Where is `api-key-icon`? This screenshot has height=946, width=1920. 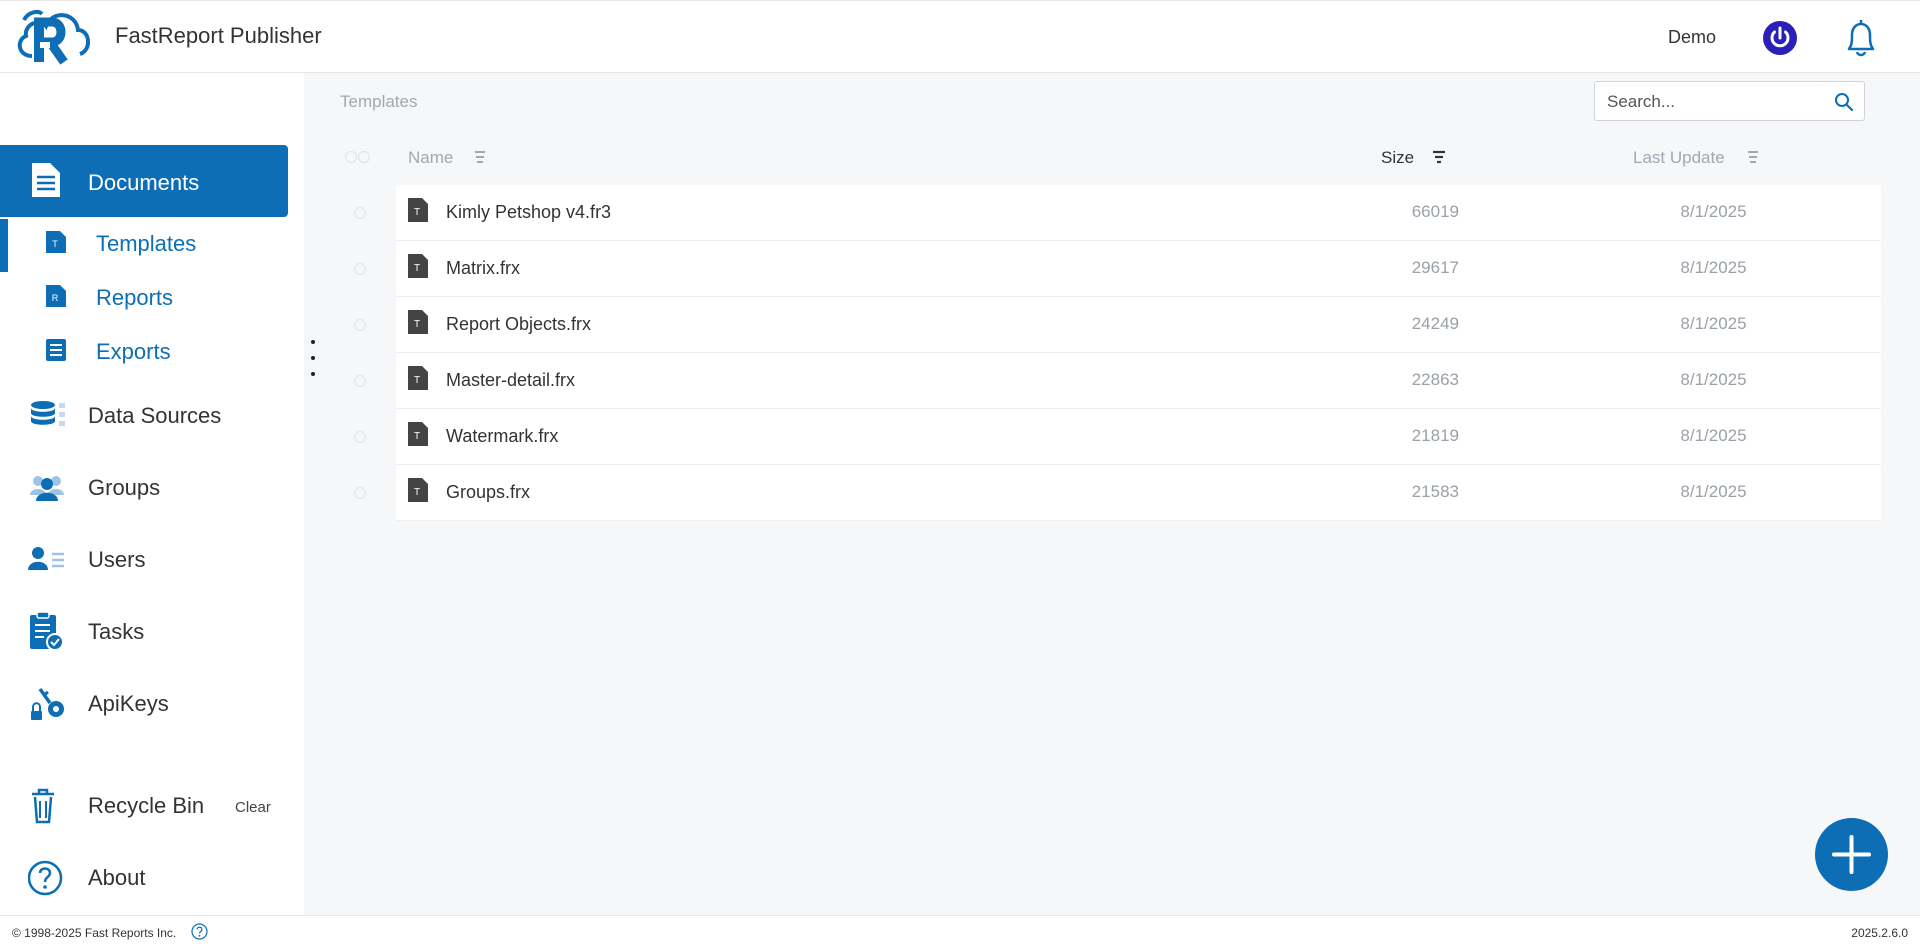 api-key-icon is located at coordinates (47, 703).